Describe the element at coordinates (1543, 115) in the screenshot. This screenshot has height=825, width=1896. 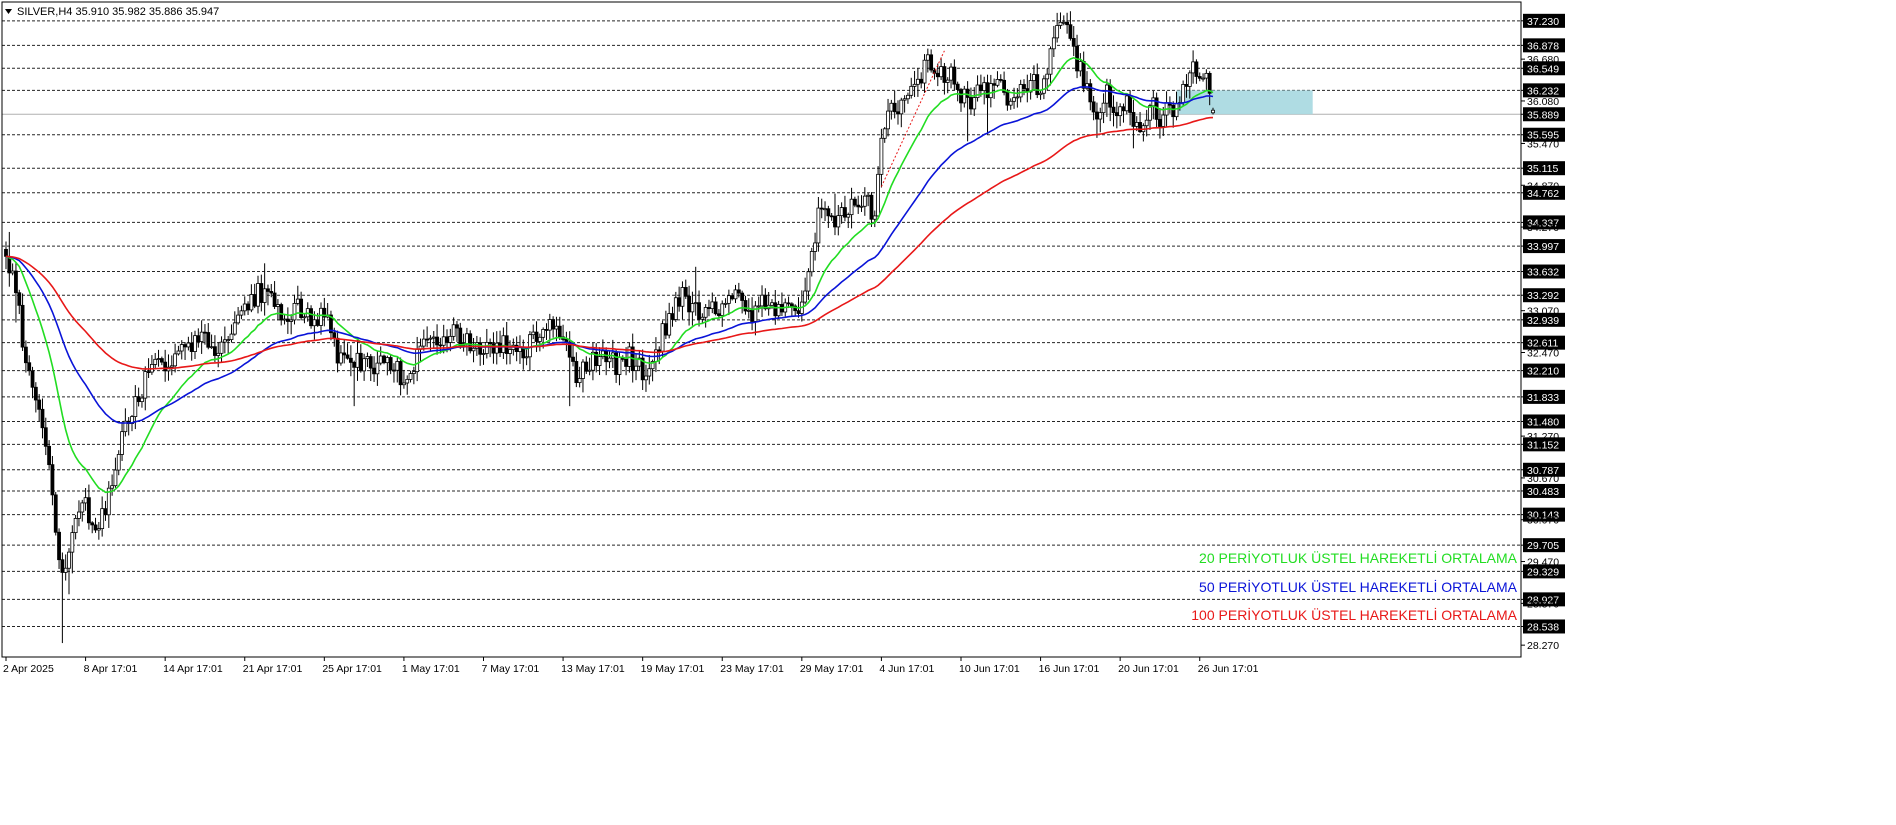
I see `current-price-label: 35.889` at that location.